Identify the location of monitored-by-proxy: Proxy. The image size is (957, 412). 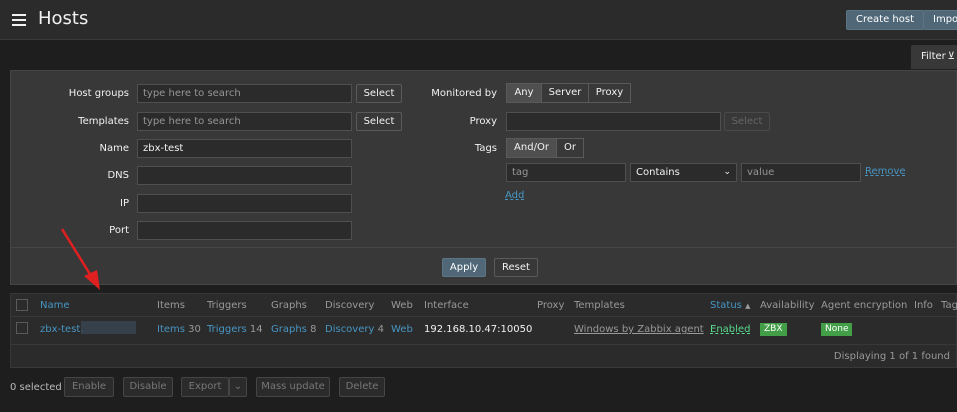
(609, 93).